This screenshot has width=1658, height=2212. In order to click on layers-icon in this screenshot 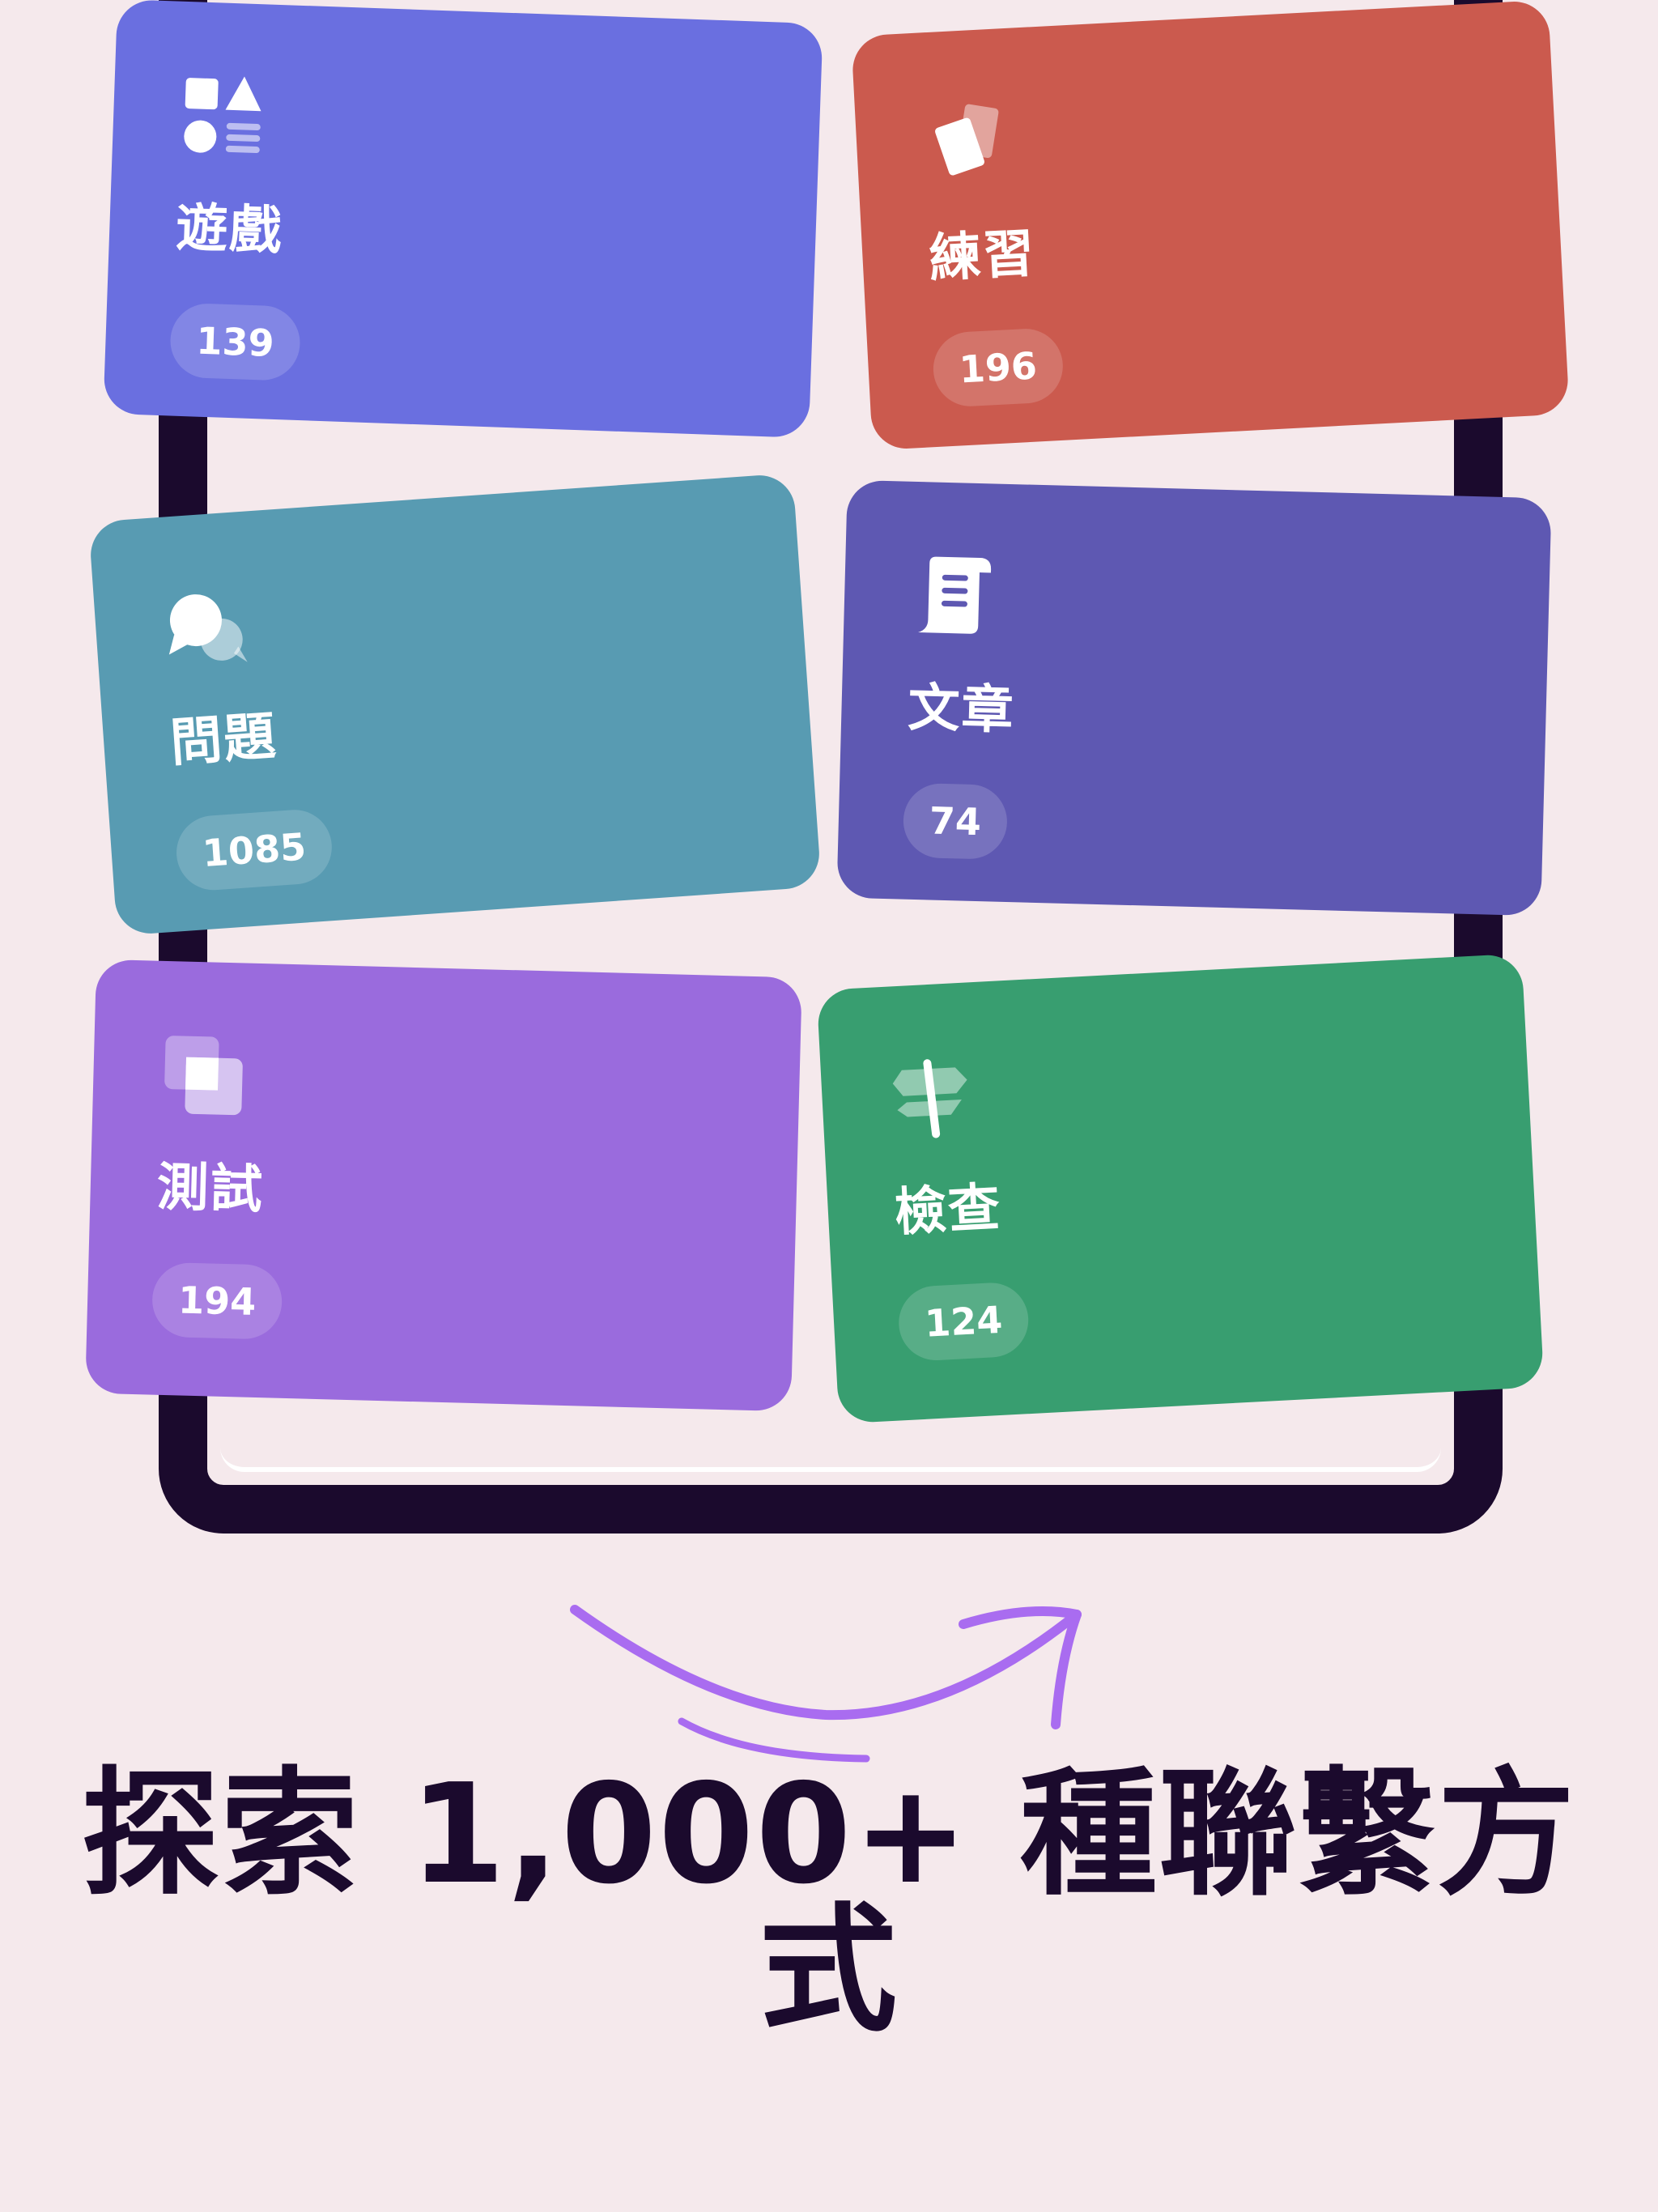, I will do `click(203, 1076)`.